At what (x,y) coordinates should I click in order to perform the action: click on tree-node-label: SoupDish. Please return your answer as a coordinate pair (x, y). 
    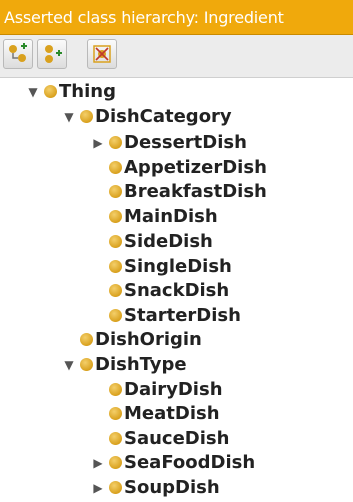
    Looking at the image, I should click on (172, 487).